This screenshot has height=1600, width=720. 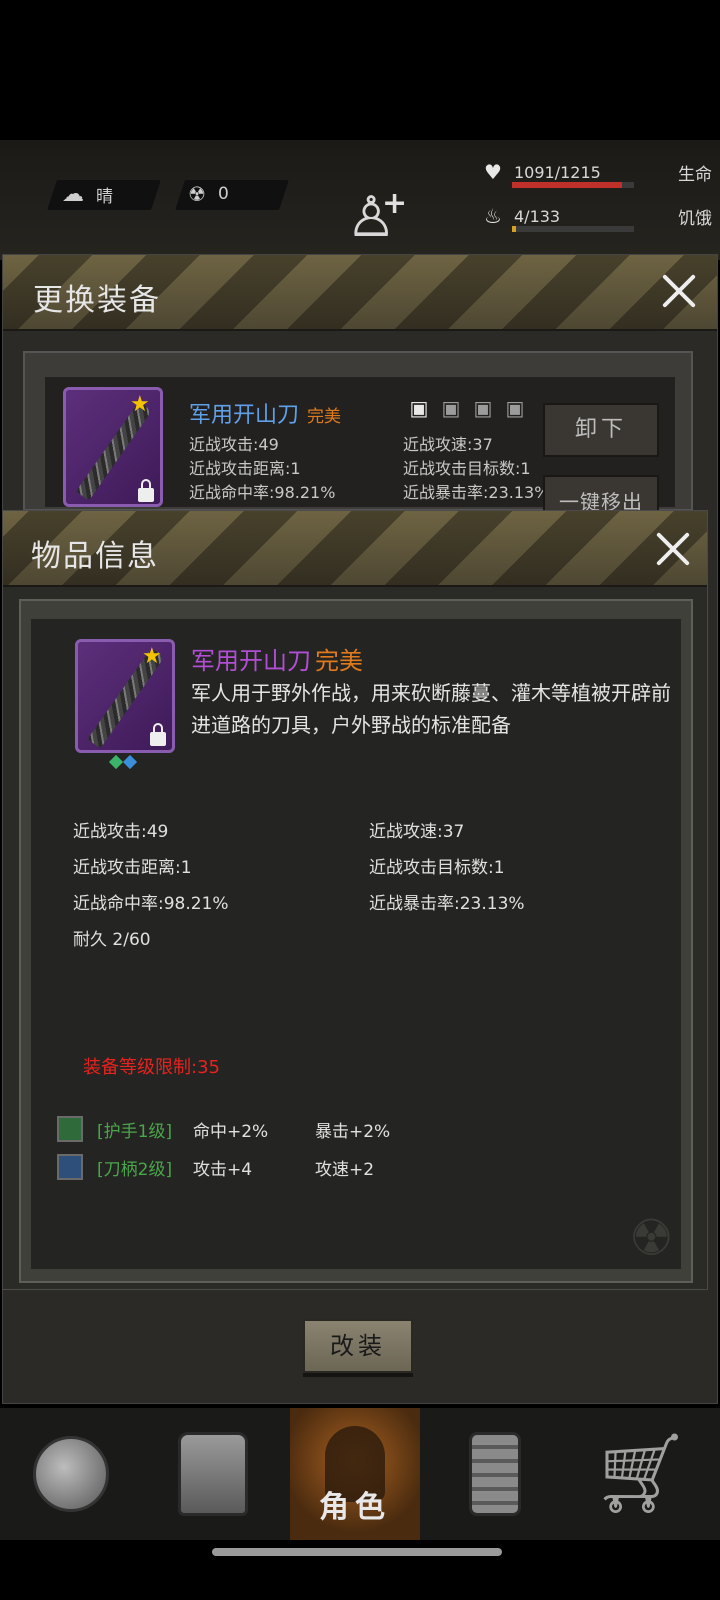 What do you see at coordinates (245, 468) in the screenshot?
I see `equip-stat-left-1: 近战攻击距离:1` at bounding box center [245, 468].